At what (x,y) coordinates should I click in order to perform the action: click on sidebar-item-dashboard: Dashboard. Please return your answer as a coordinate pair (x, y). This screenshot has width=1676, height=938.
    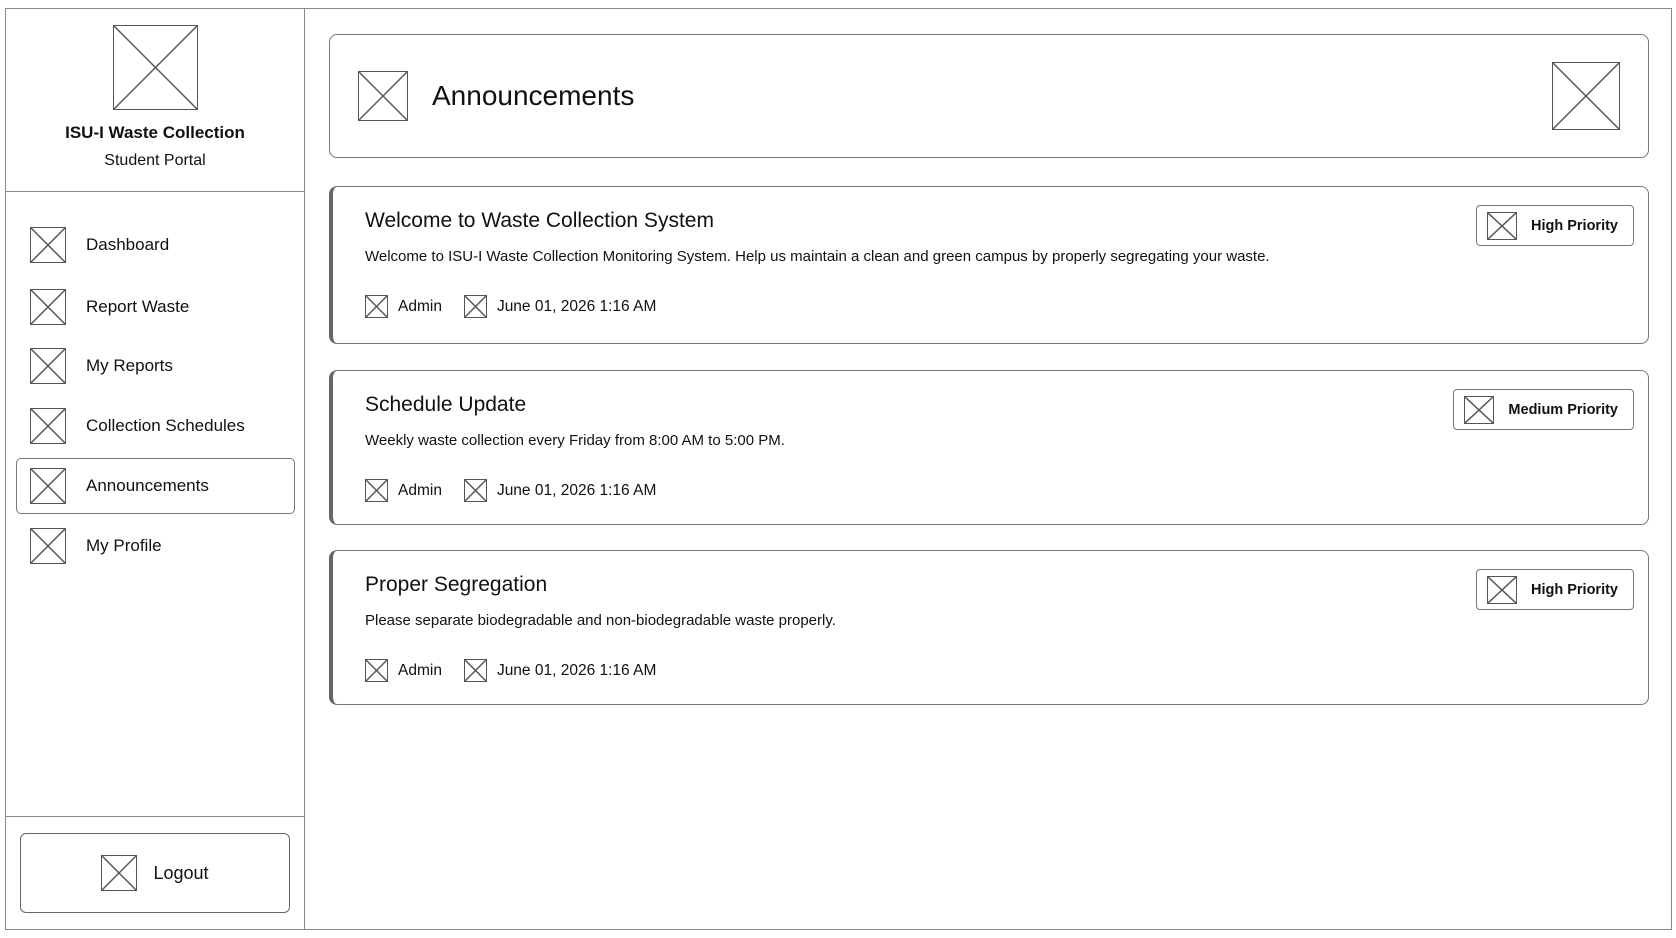
    Looking at the image, I should click on (155, 245).